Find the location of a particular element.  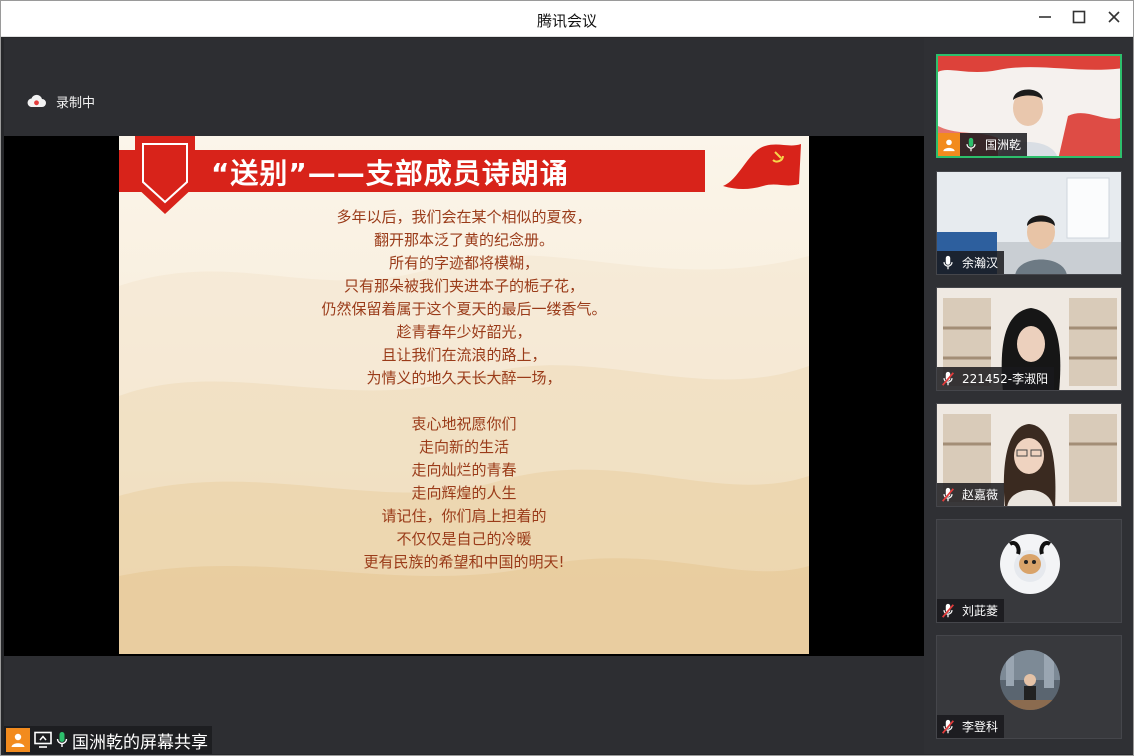

participant-name-tag: 李登科 is located at coordinates (971, 726).